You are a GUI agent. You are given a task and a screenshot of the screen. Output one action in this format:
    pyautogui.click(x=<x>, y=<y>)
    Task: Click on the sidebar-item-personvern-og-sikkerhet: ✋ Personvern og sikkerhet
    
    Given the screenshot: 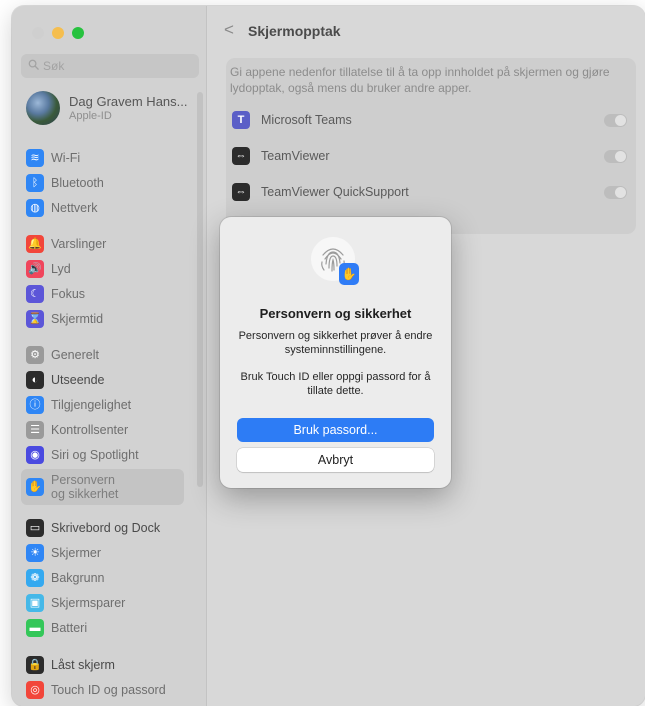 What is the action you would take?
    pyautogui.click(x=102, y=487)
    